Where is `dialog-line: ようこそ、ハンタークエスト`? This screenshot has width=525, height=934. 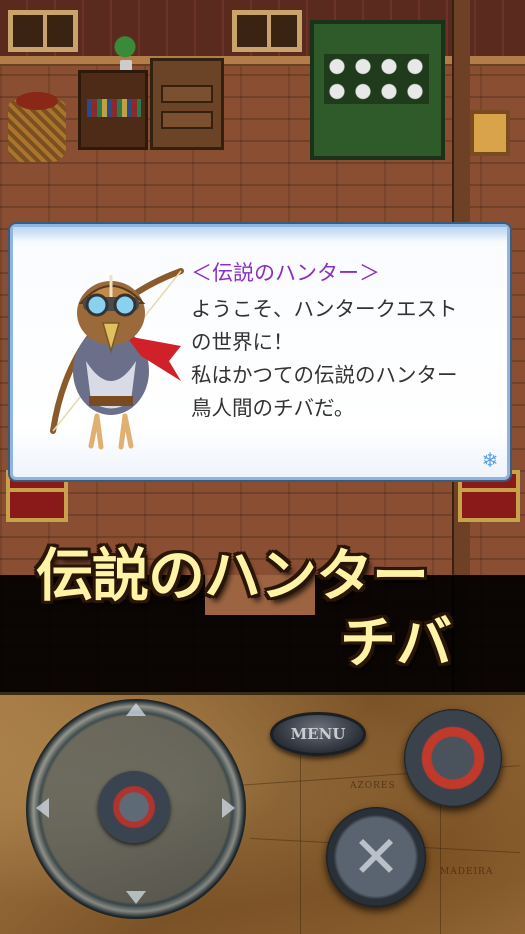 dialog-line: ようこそ、ハンタークエスト is located at coordinates (324, 309).